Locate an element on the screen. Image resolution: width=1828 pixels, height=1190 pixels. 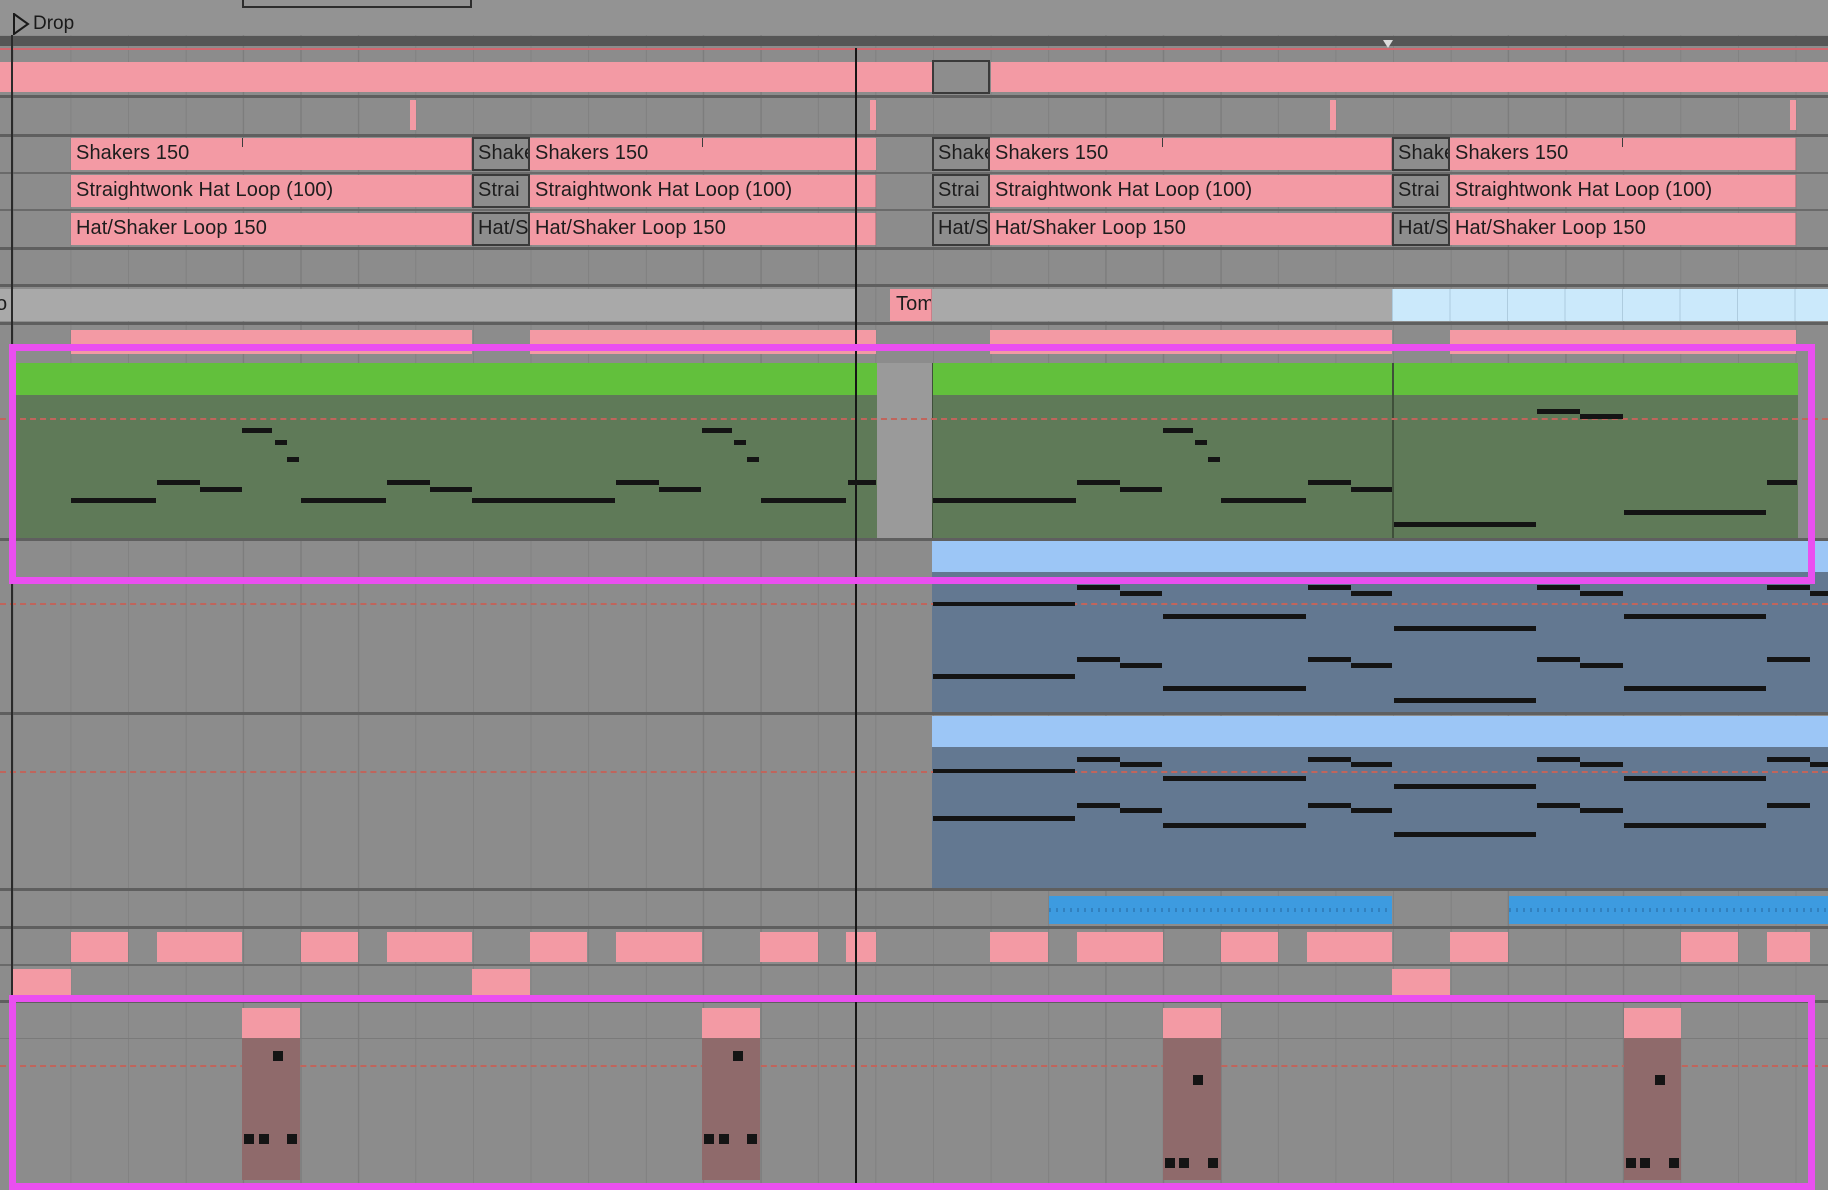
clip-light-blue is located at coordinates (1610, 305).